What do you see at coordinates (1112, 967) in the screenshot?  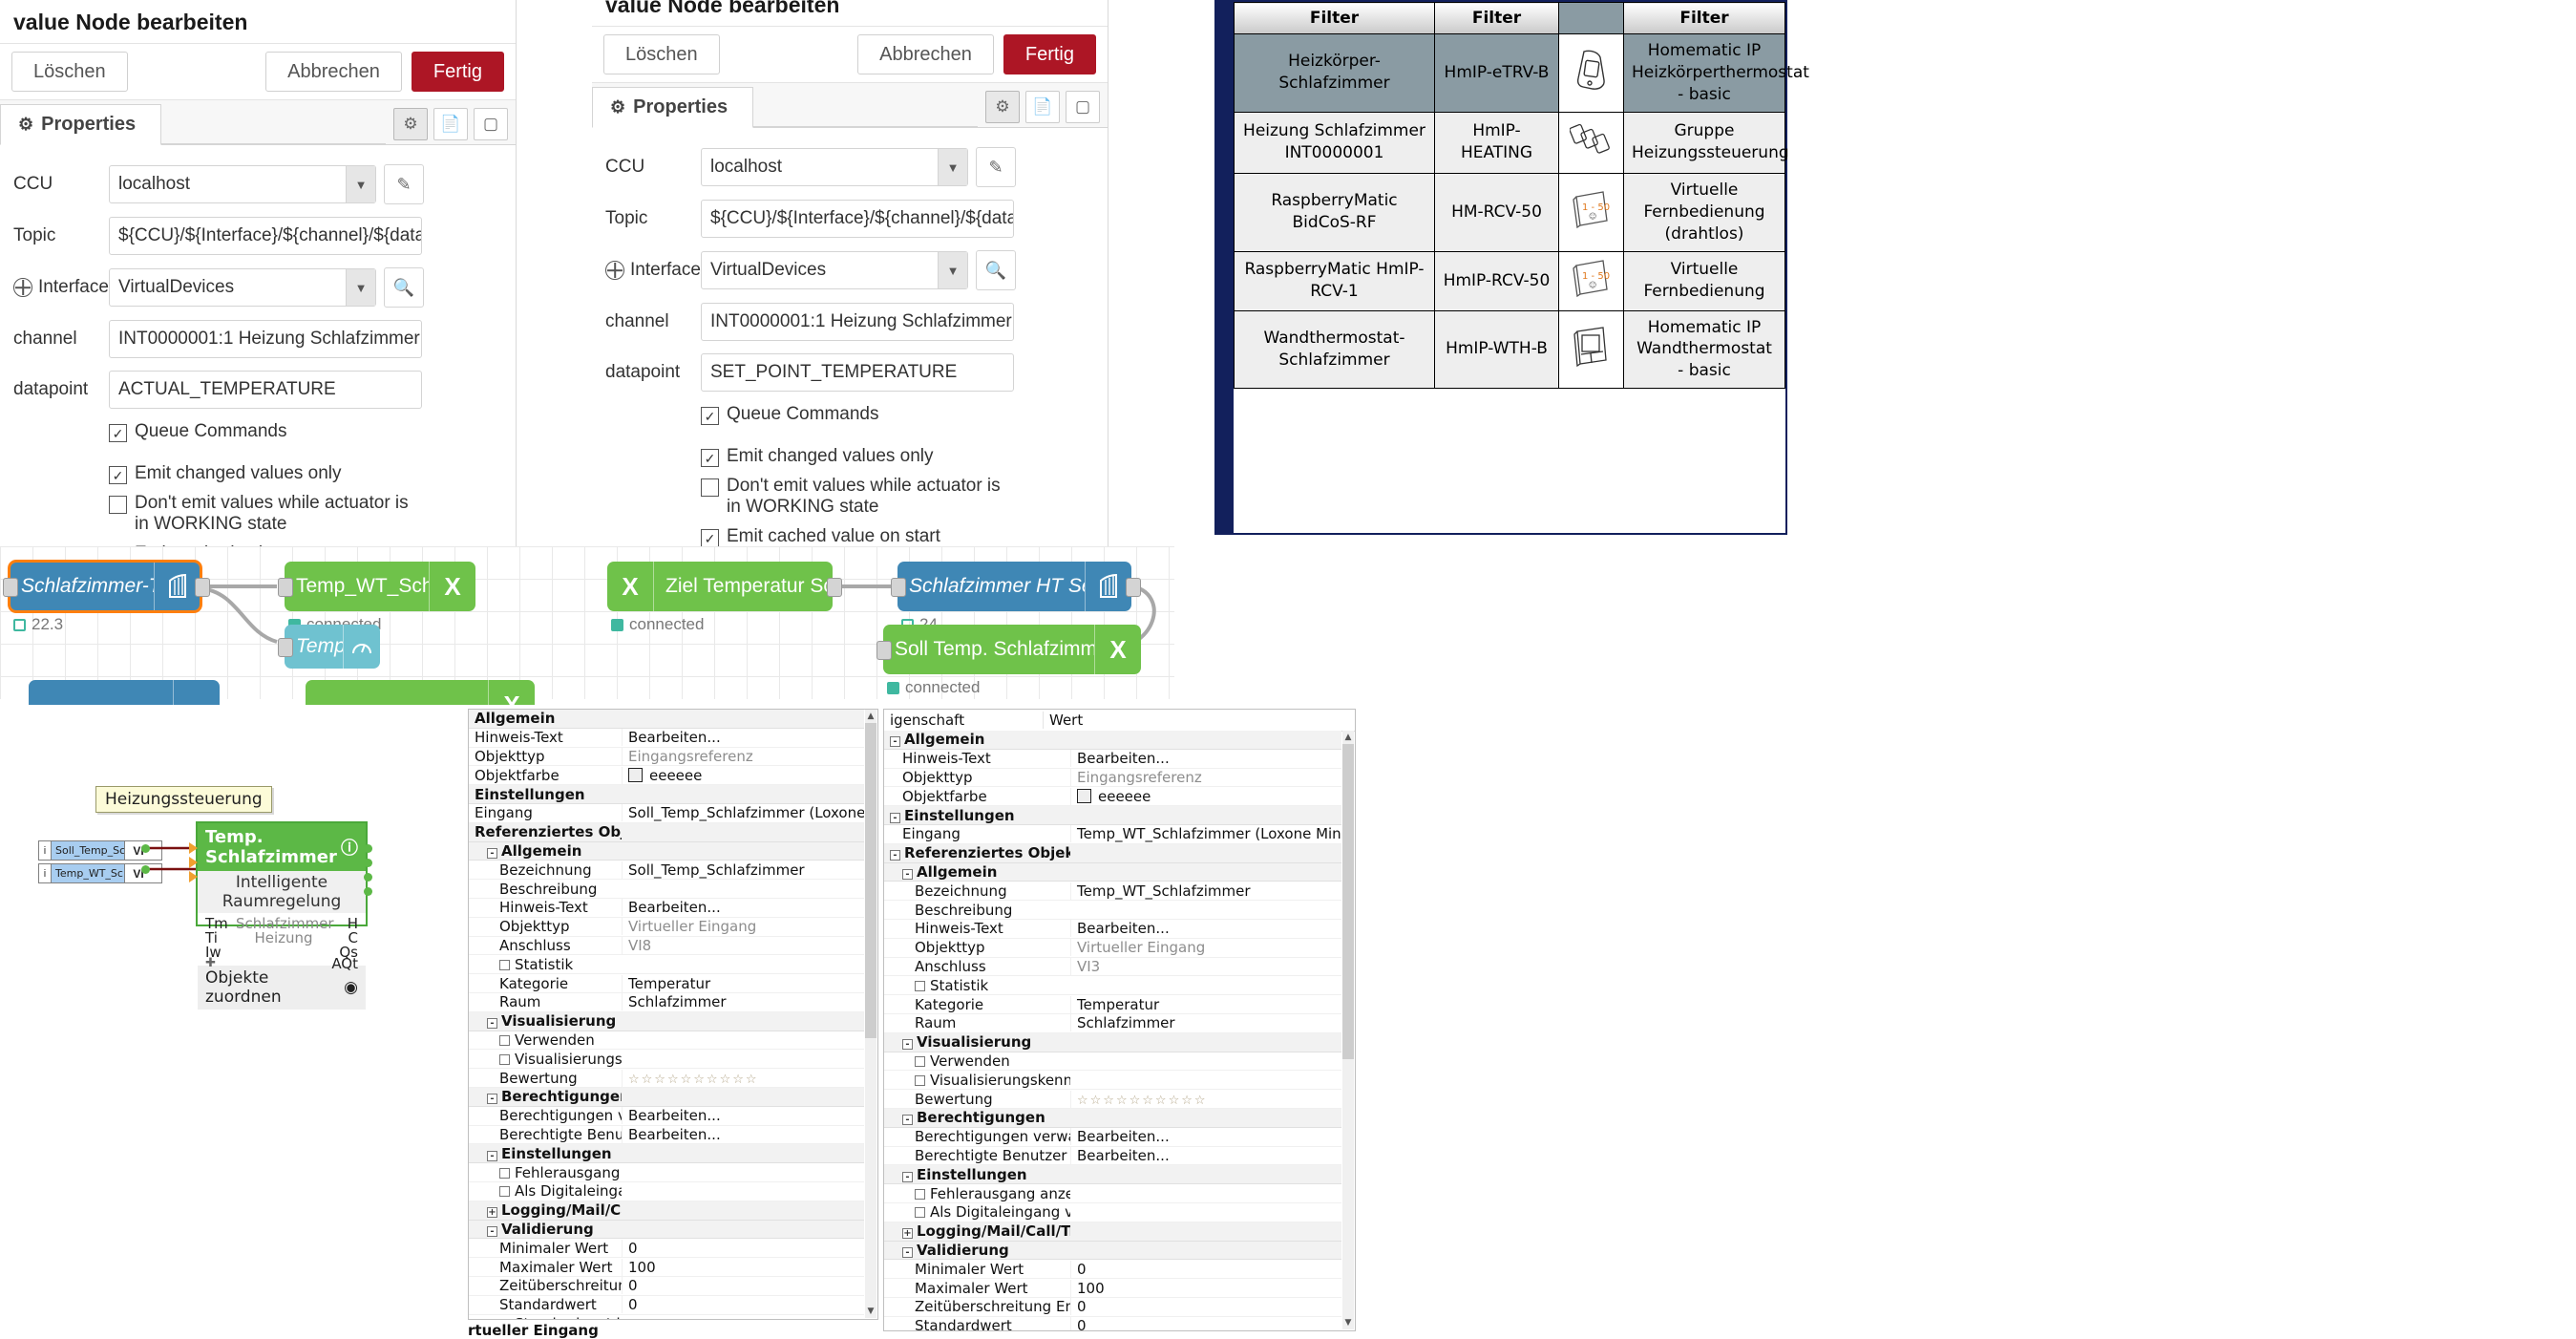 I see `property-row: Anschluss VI3` at bounding box center [1112, 967].